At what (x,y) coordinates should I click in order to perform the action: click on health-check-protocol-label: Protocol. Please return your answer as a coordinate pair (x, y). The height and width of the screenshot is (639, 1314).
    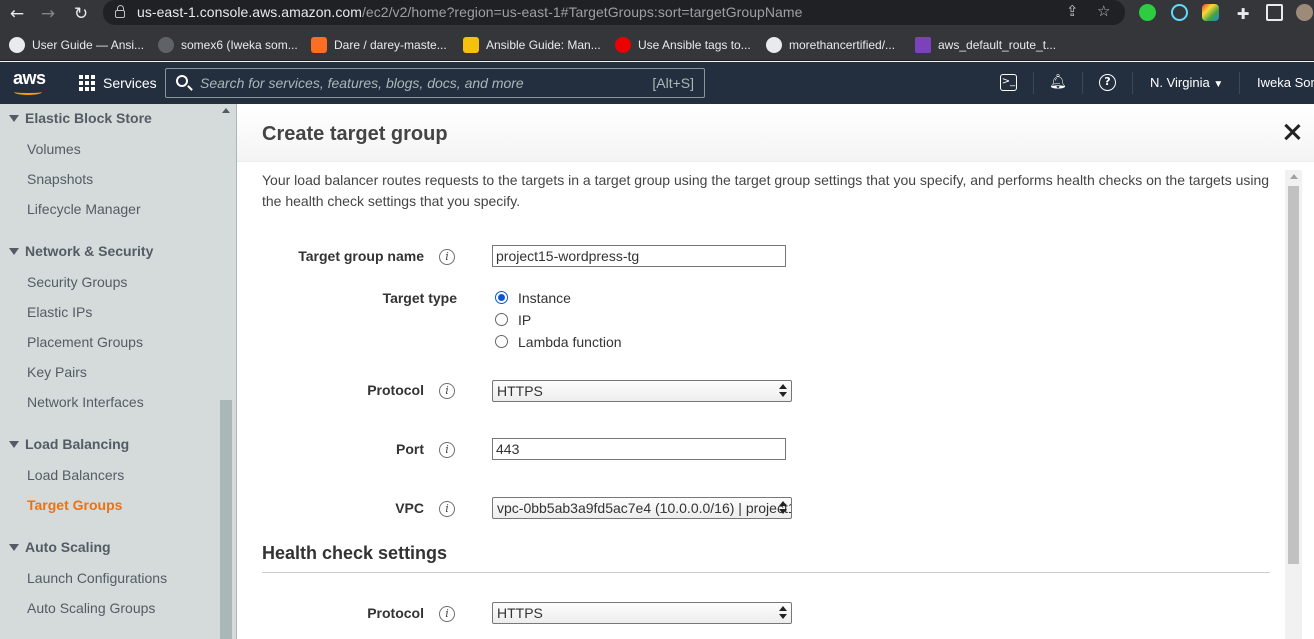
    Looking at the image, I should click on (395, 613).